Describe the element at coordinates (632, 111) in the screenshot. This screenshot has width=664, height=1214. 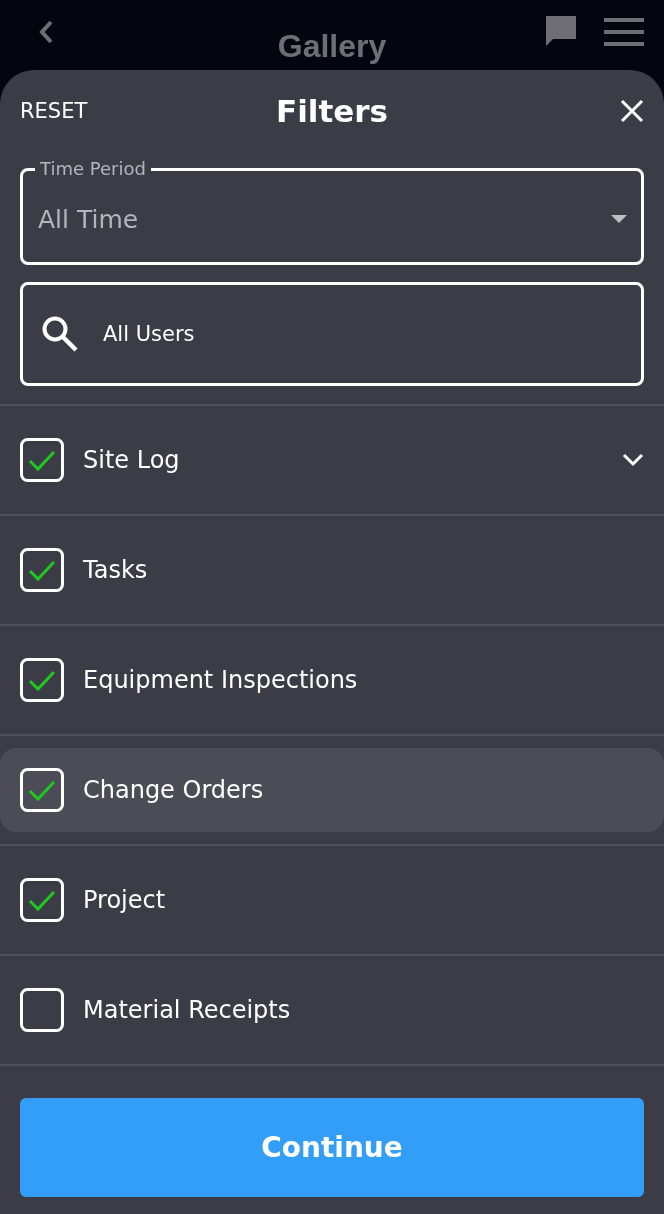
I see `close-icon` at that location.